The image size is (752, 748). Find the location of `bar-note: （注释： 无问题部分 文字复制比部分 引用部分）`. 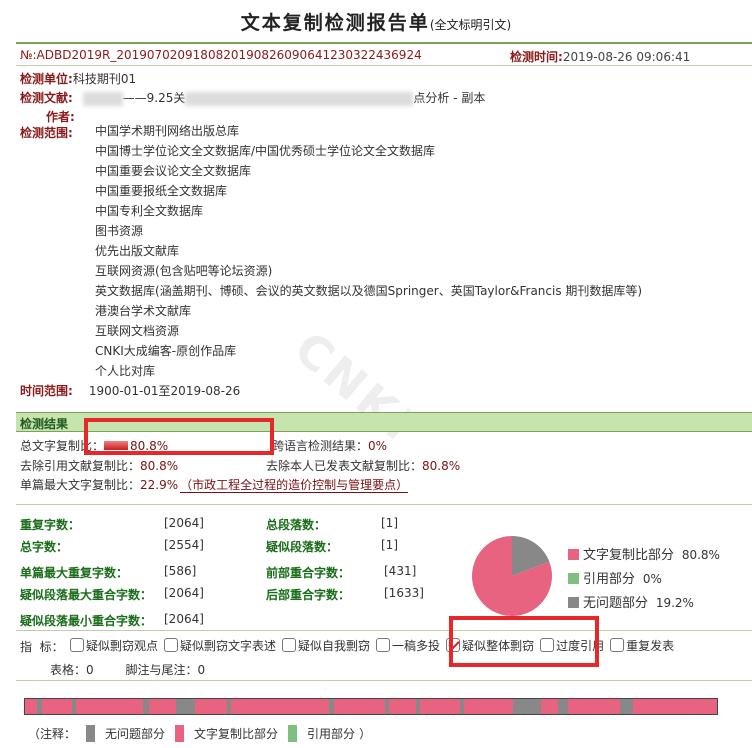

bar-note: （注释： 无问题部分 文字复制比部分 引用部分） is located at coordinates (199, 733).